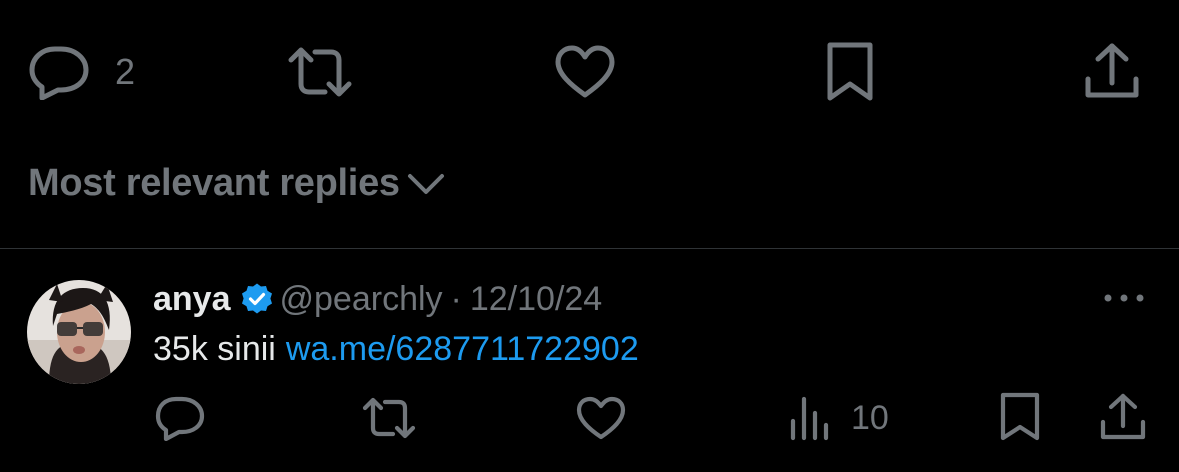 The height and width of the screenshot is (472, 1179). What do you see at coordinates (79, 332) in the screenshot?
I see `avatar` at bounding box center [79, 332].